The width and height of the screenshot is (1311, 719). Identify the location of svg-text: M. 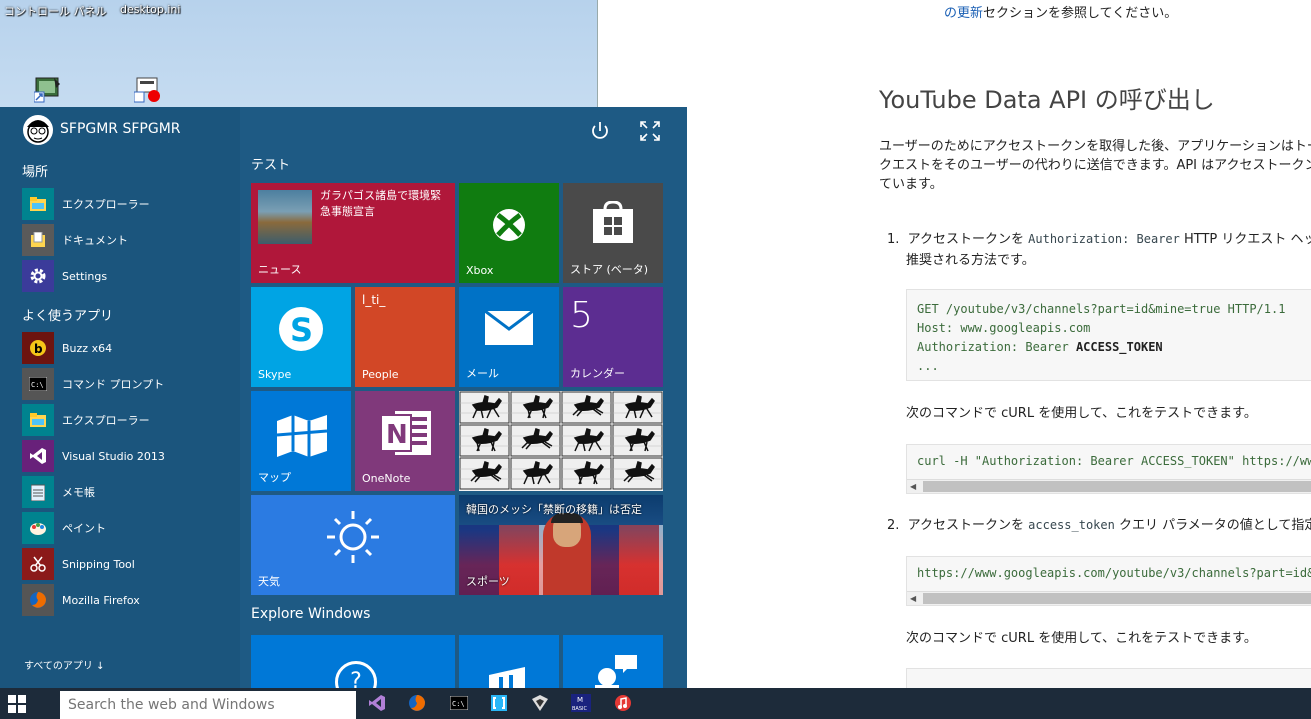
(580, 700).